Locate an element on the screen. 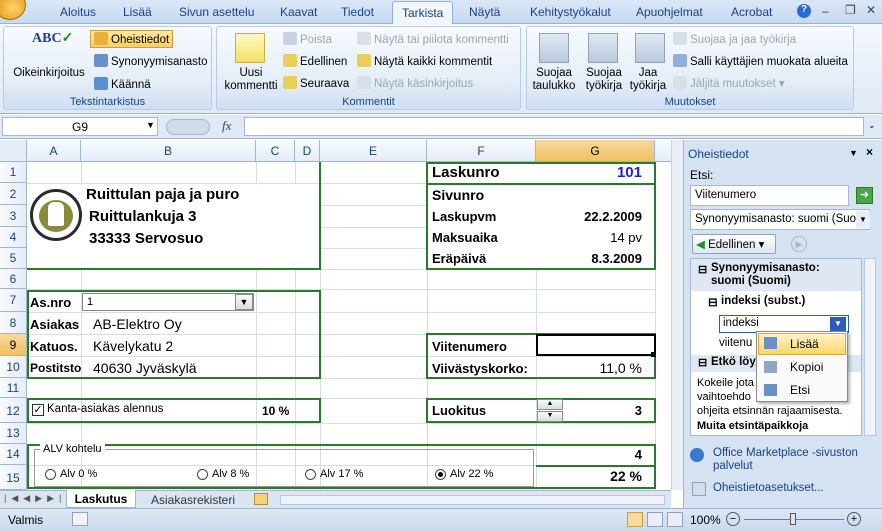  row-header-10: 10 is located at coordinates (13, 367).